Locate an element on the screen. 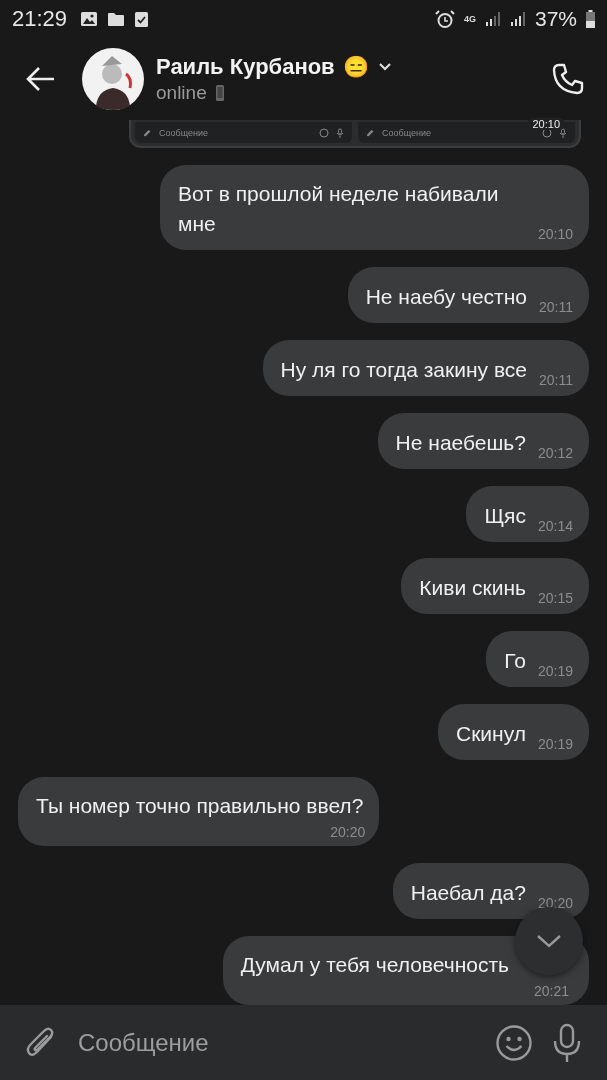 The image size is (607, 1080). emoji: 😑 is located at coordinates (355, 67).